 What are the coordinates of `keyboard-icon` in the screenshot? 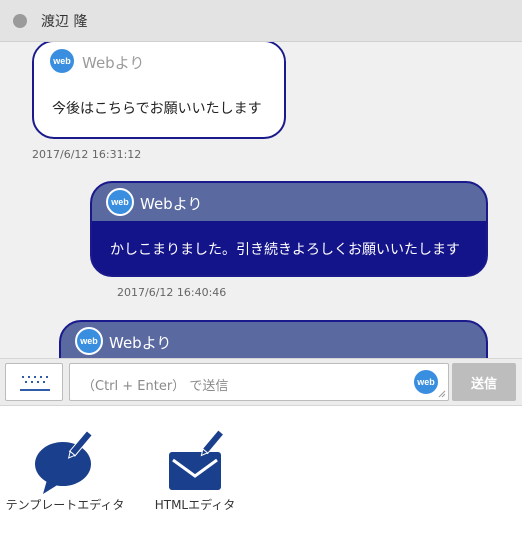 It's located at (35, 380).